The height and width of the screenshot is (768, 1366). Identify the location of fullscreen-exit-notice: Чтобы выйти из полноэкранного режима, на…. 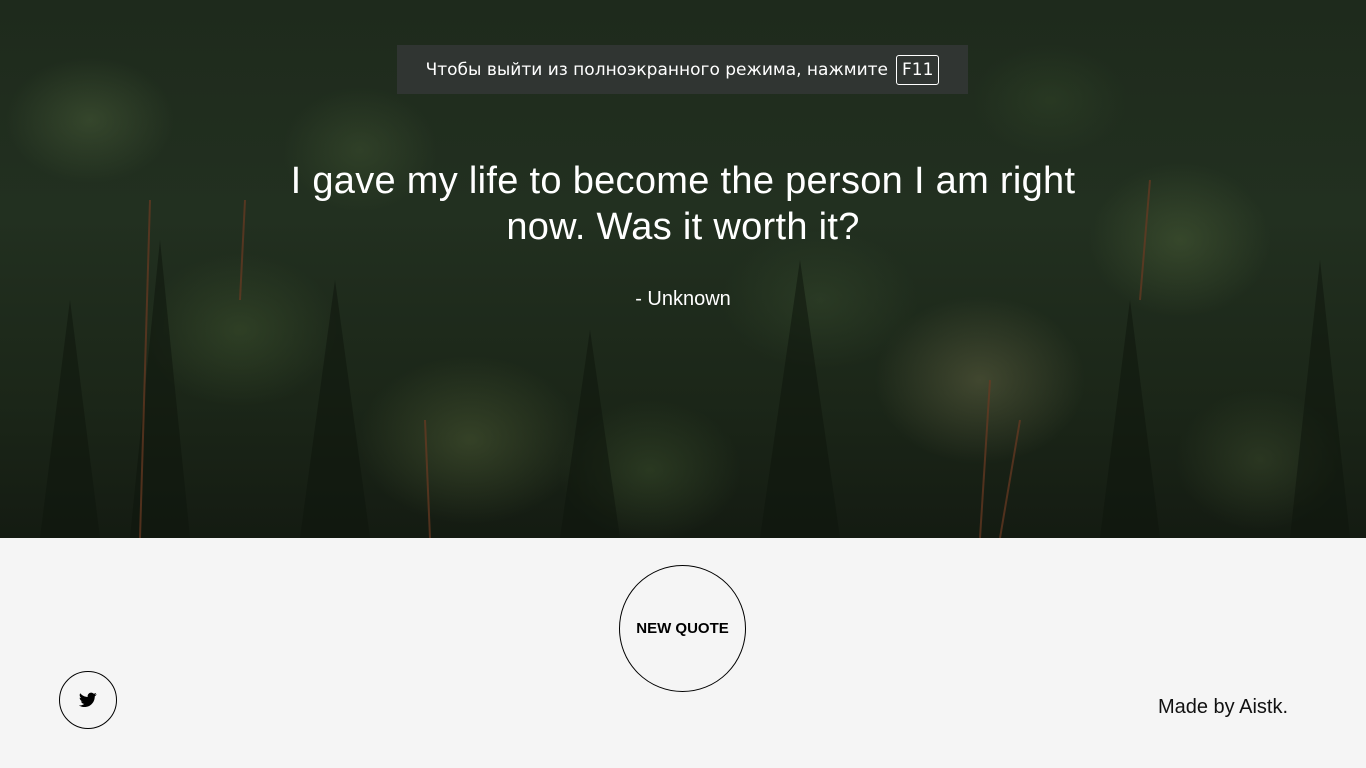
(682, 69).